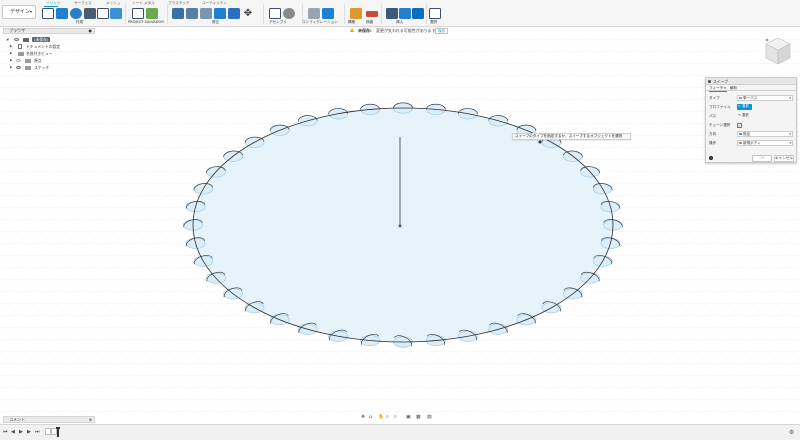 This screenshot has width=800, height=440. What do you see at coordinates (370, 418) in the screenshot?
I see `look-at-icon: ⌂` at bounding box center [370, 418].